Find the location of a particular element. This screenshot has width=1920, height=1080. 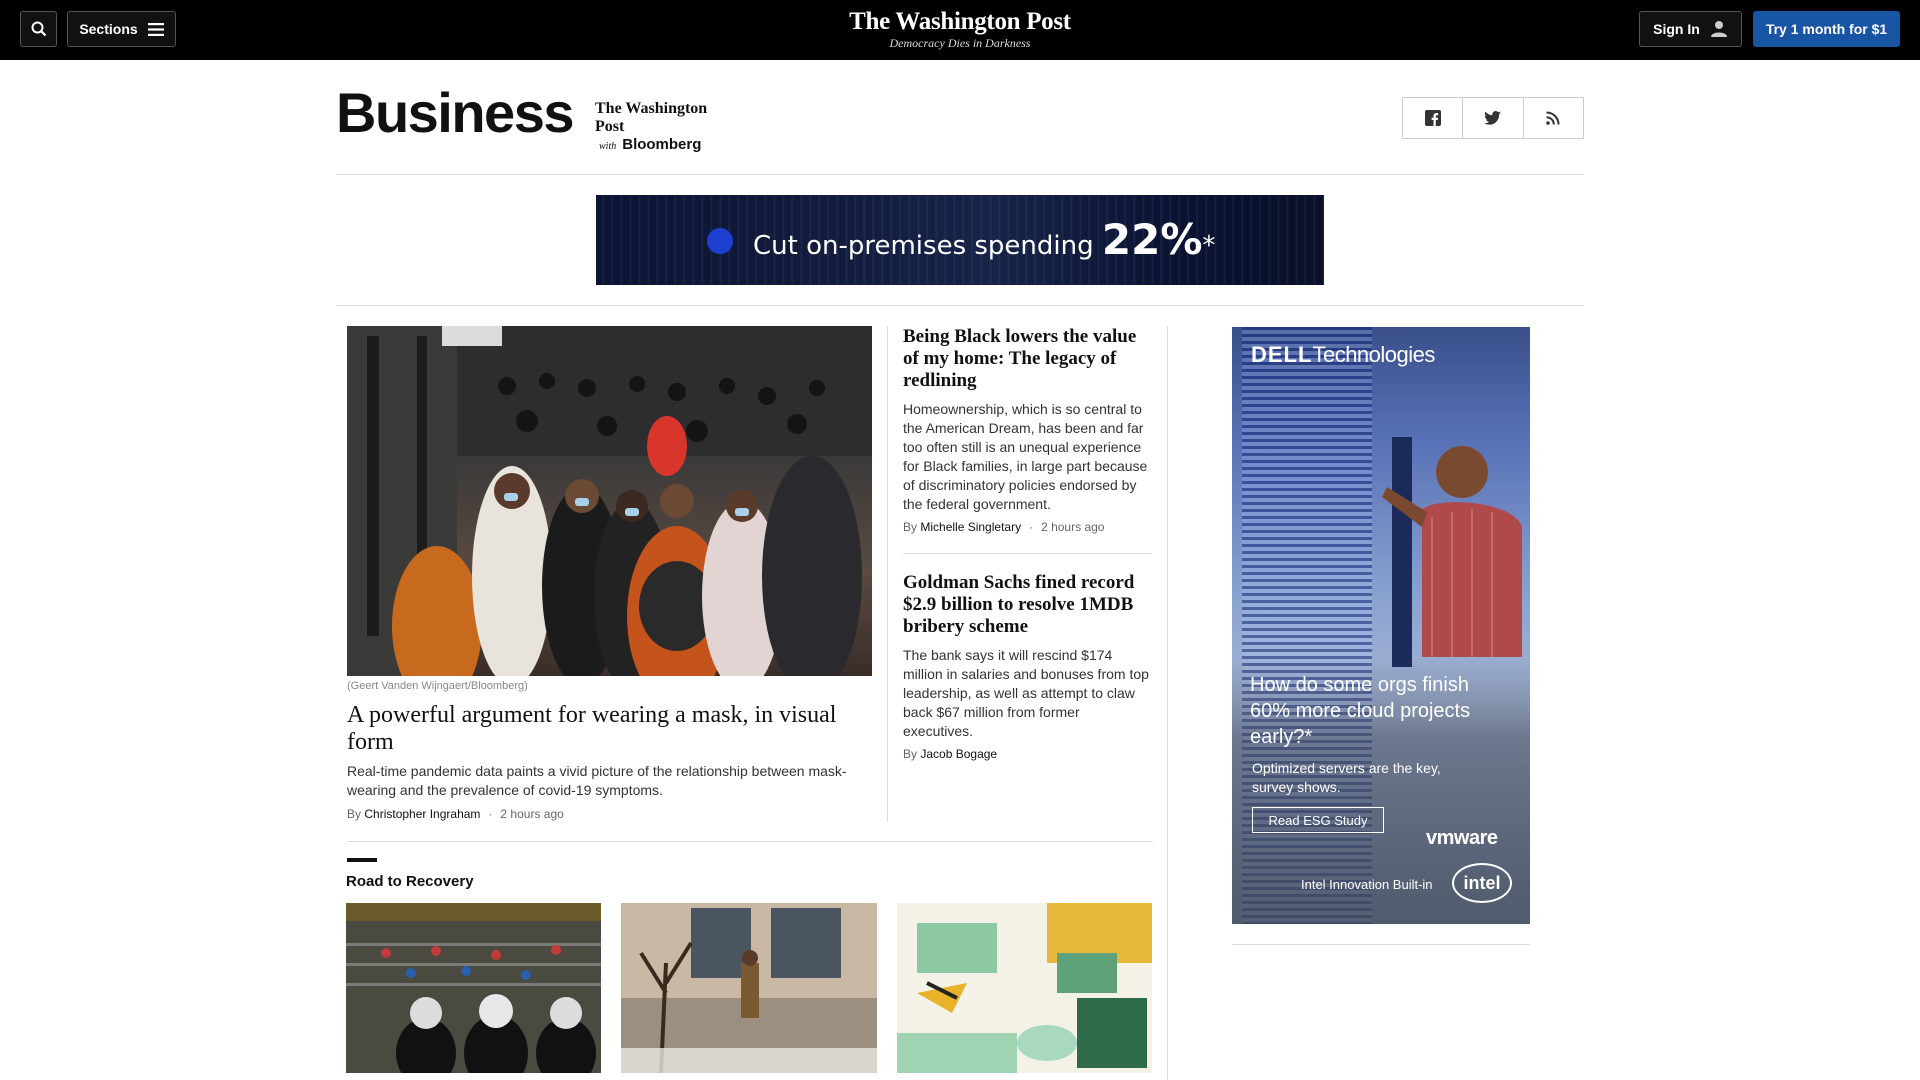

sign-in-button: Sign In is located at coordinates (1690, 29).